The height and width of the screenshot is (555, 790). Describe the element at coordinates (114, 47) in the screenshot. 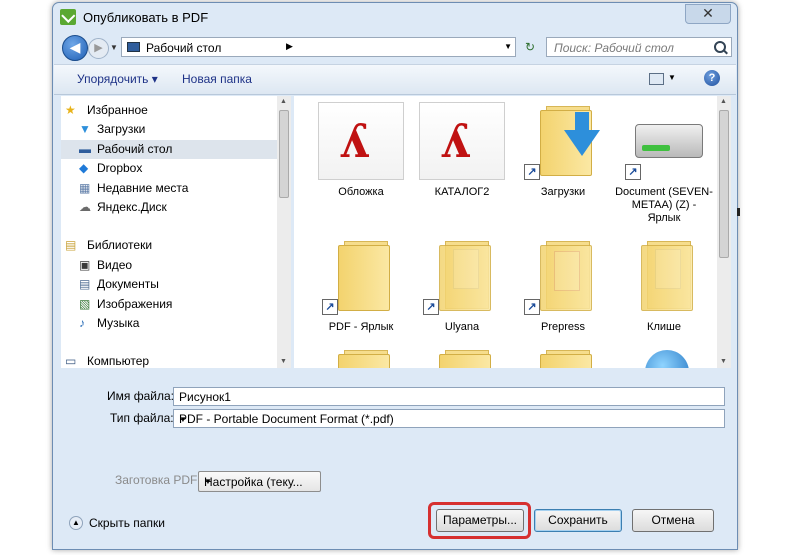

I see `history-dropdown-icon: ▼` at that location.